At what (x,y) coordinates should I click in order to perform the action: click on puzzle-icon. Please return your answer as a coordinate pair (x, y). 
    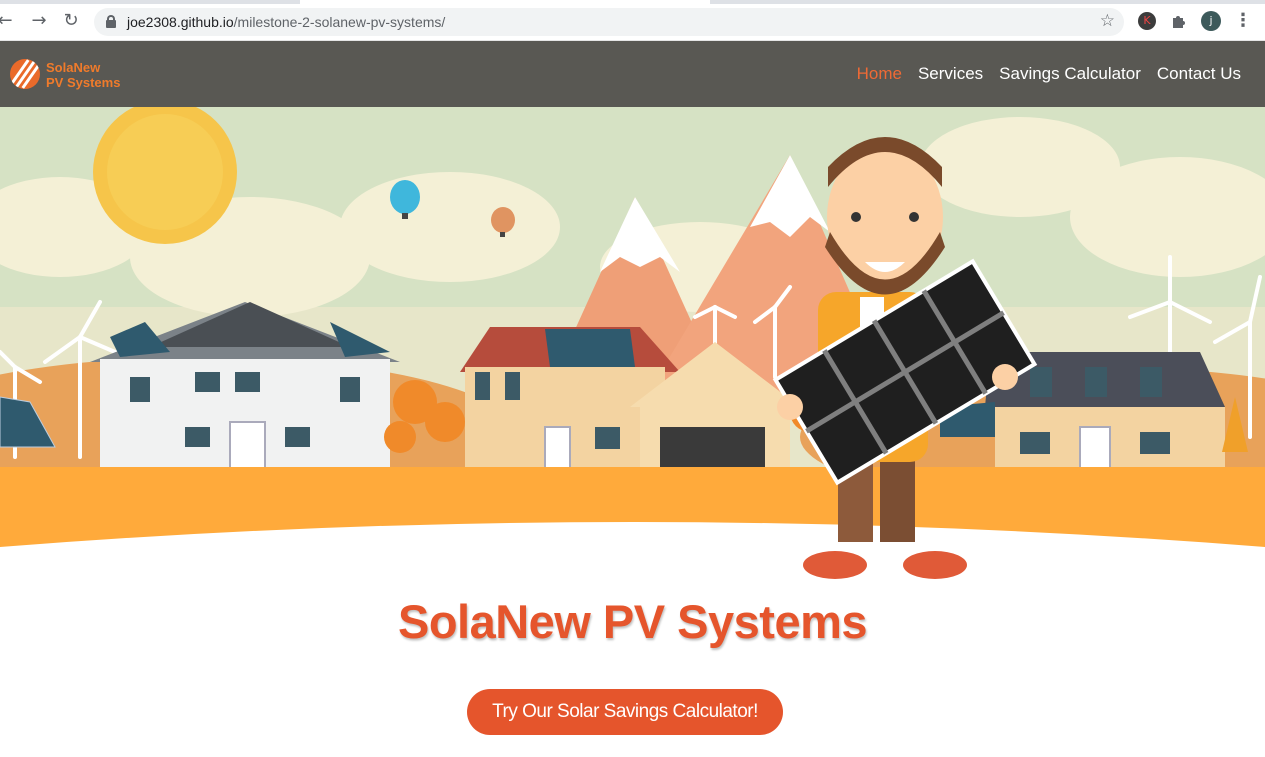
    Looking at the image, I should click on (1179, 21).